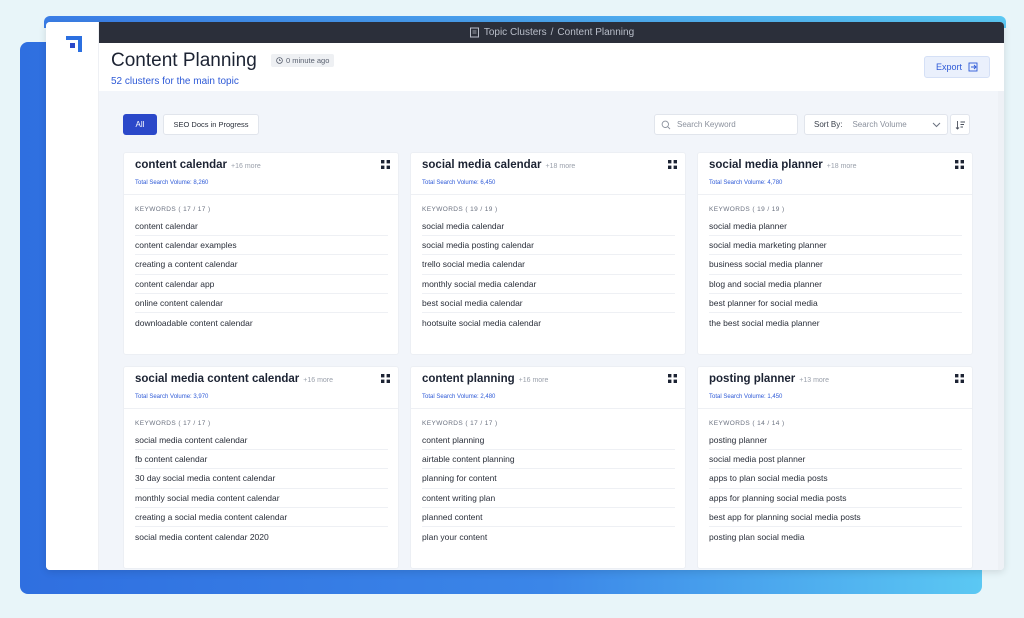 This screenshot has width=1024, height=618. I want to click on keyword-item: social media post planner, so click(835, 460).